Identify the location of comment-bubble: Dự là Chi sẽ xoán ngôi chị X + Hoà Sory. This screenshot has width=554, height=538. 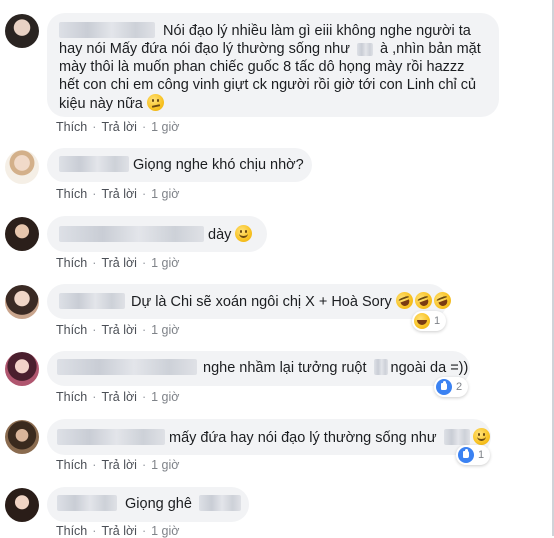
(250, 301).